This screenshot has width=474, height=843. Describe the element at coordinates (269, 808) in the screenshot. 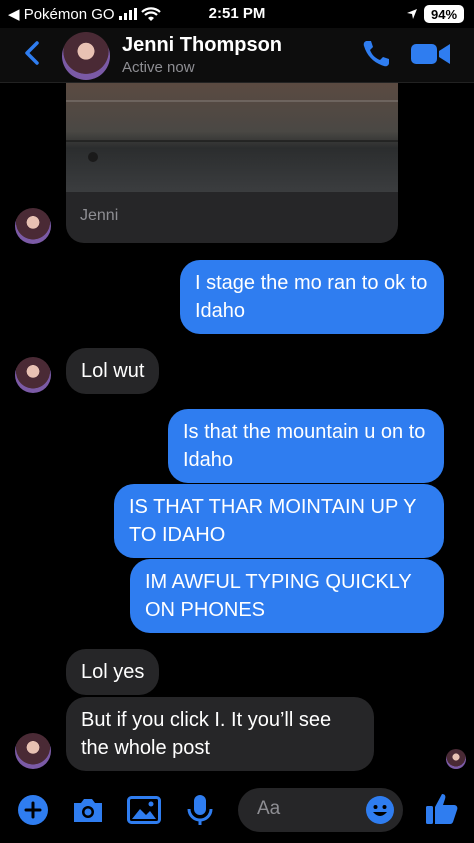

I see `message-input-placeholder: Aa` at that location.